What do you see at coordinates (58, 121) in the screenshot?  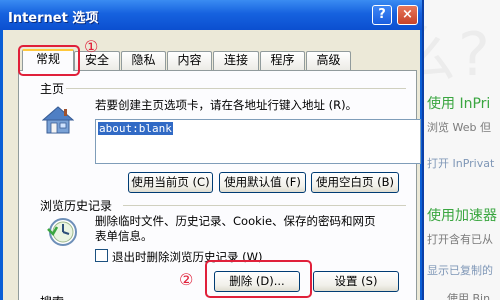 I see `house-icon` at bounding box center [58, 121].